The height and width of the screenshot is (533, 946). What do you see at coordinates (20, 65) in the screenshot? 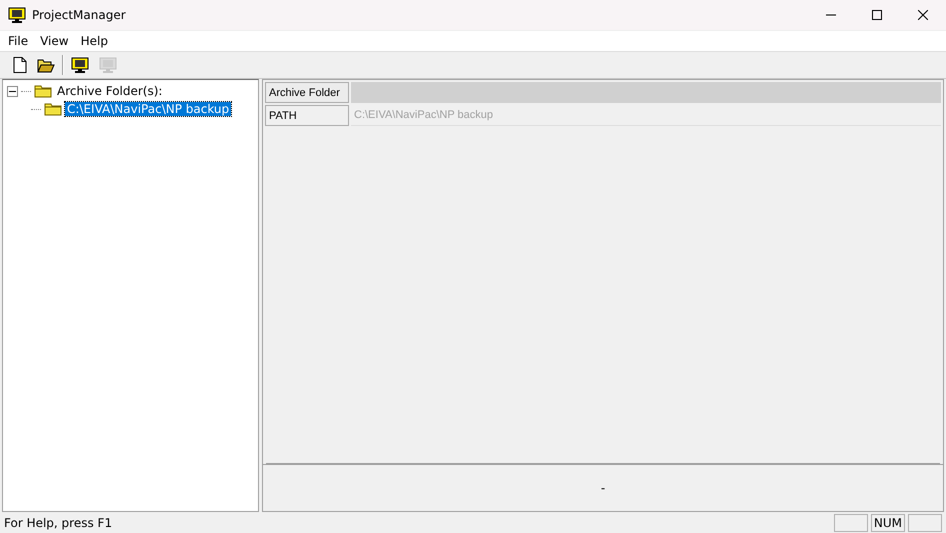
I see `new-document-icon` at bounding box center [20, 65].